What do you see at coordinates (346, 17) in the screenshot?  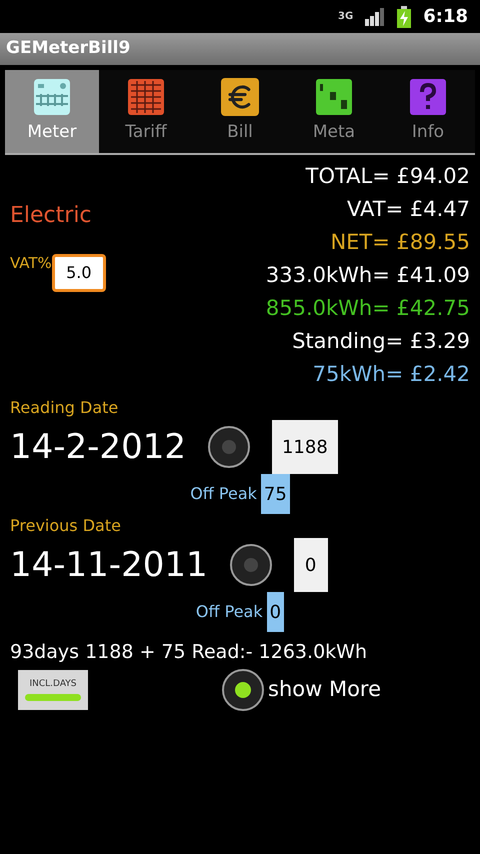 I see `network-type: 3G` at bounding box center [346, 17].